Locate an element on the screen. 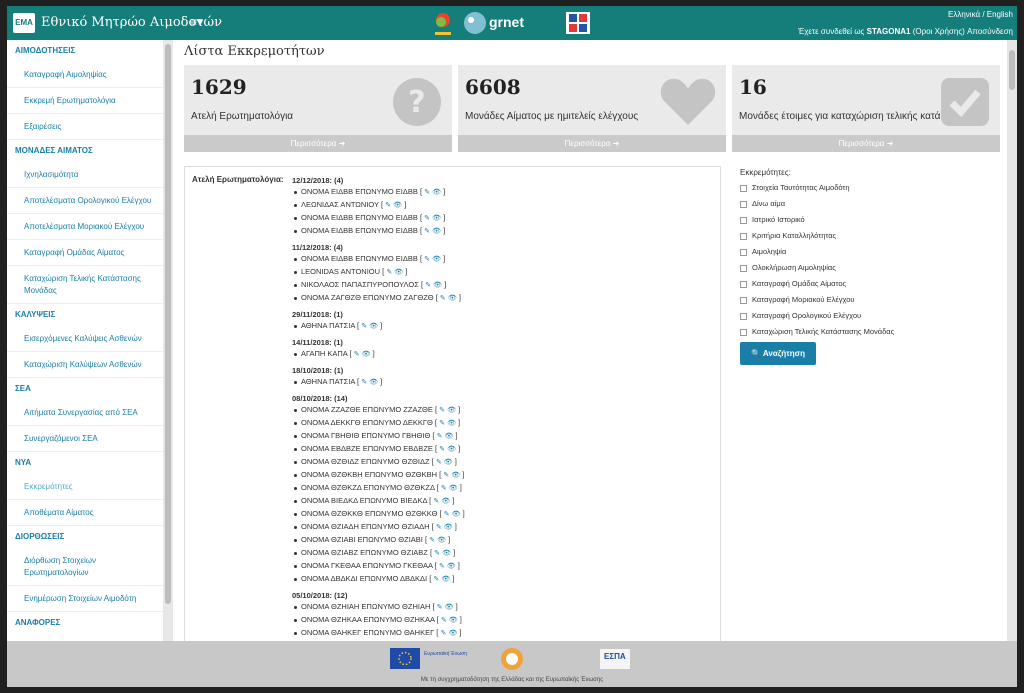  ema-logo: ΕΜΑ is located at coordinates (24, 23).